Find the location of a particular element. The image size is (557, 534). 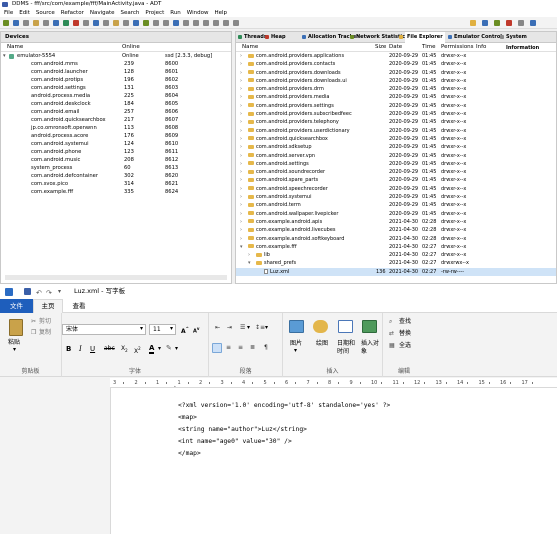

font-family-select: 宋体 is located at coordinates (104, 329).